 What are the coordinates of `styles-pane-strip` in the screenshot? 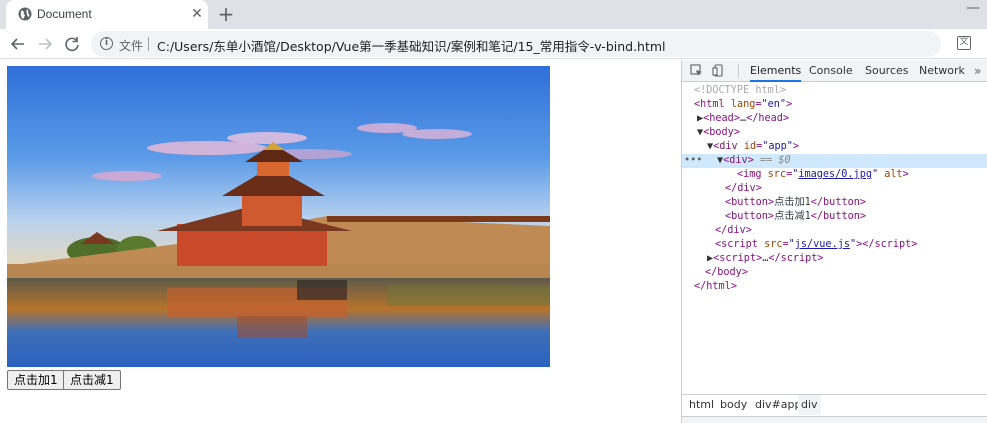 It's located at (834, 419).